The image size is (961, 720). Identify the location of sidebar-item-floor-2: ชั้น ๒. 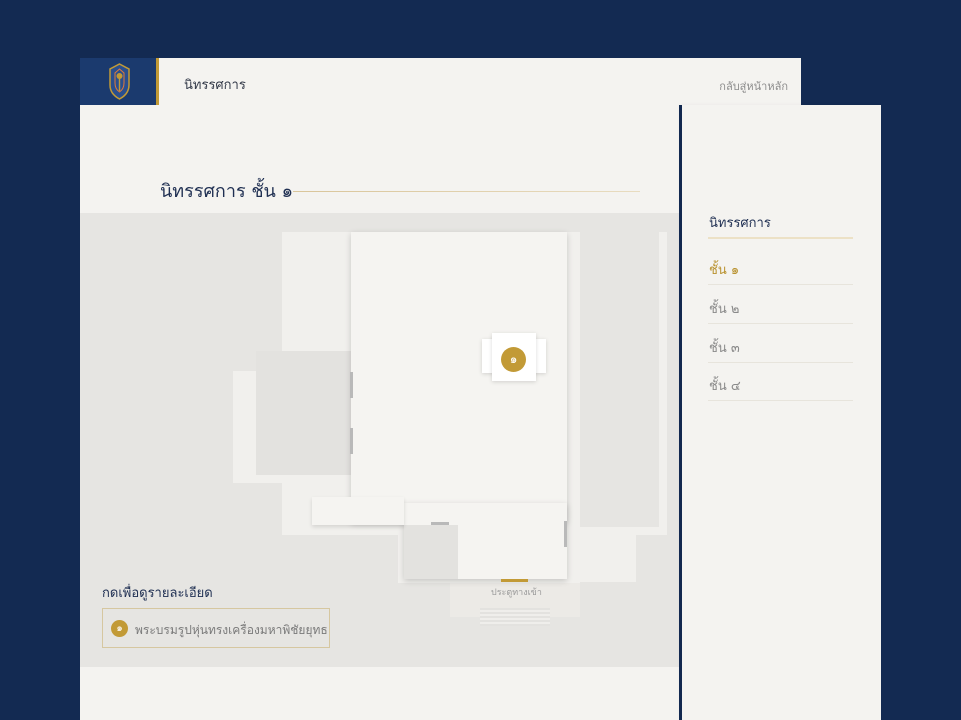
(780, 304).